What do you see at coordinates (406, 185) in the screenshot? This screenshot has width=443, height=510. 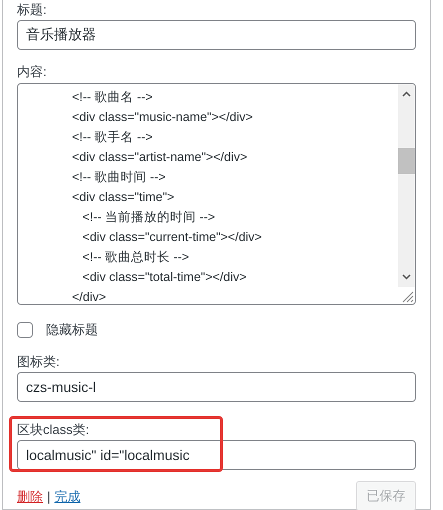 I see `scrollbar` at bounding box center [406, 185].